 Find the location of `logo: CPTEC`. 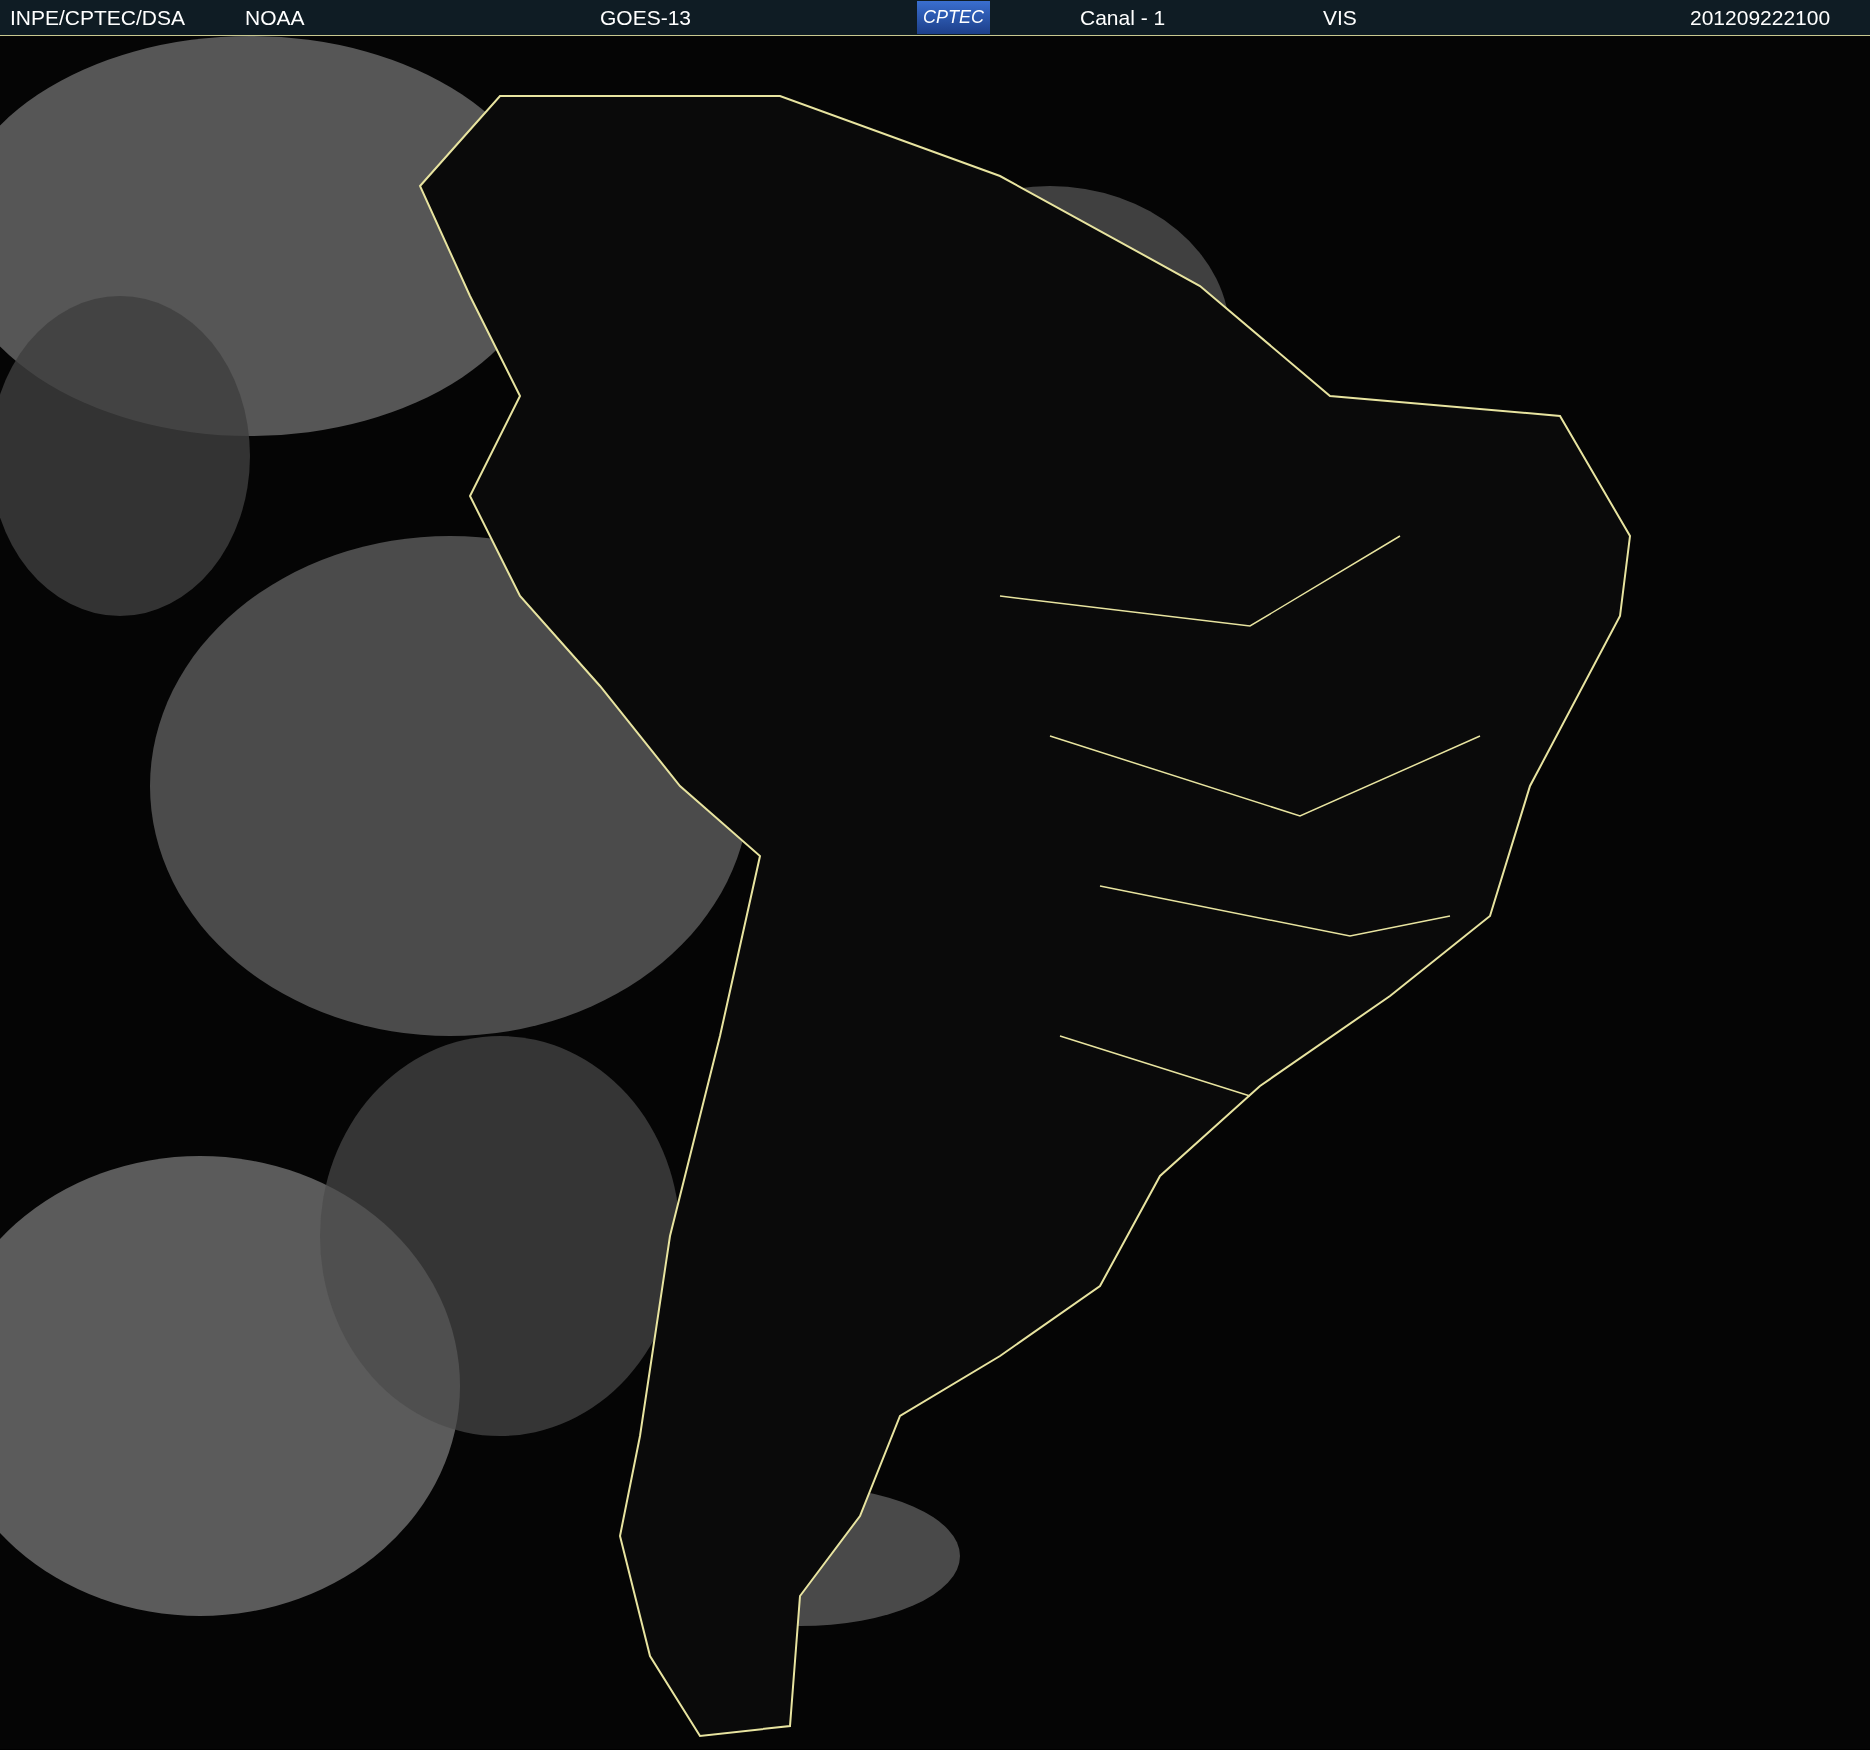

logo: CPTEC is located at coordinates (953, 17).